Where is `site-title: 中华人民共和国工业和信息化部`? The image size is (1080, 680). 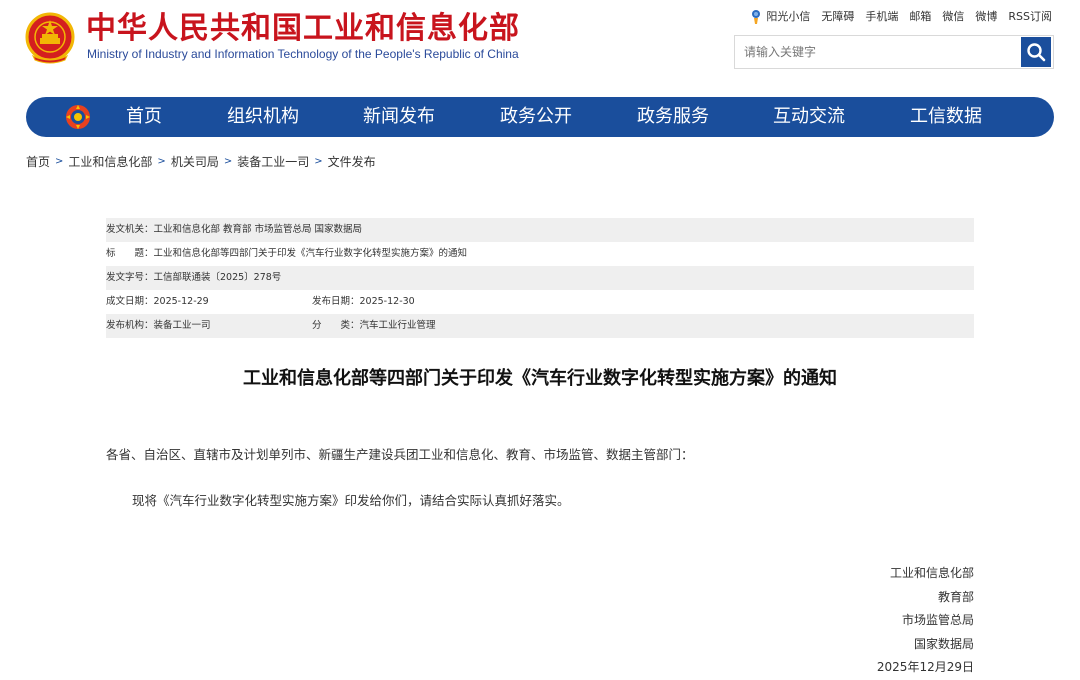 site-title: 中华人民共和国工业和信息化部 is located at coordinates (303, 28).